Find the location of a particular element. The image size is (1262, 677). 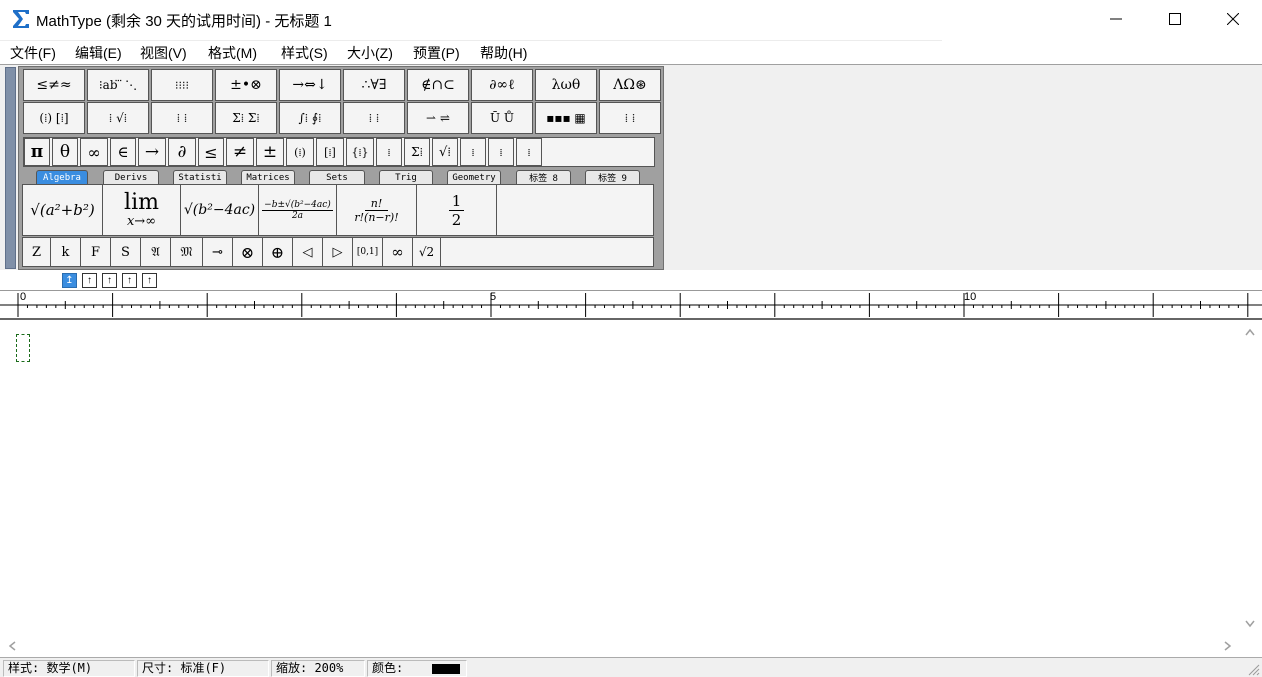

menu-edit: 编辑(E) is located at coordinates (98, 53).